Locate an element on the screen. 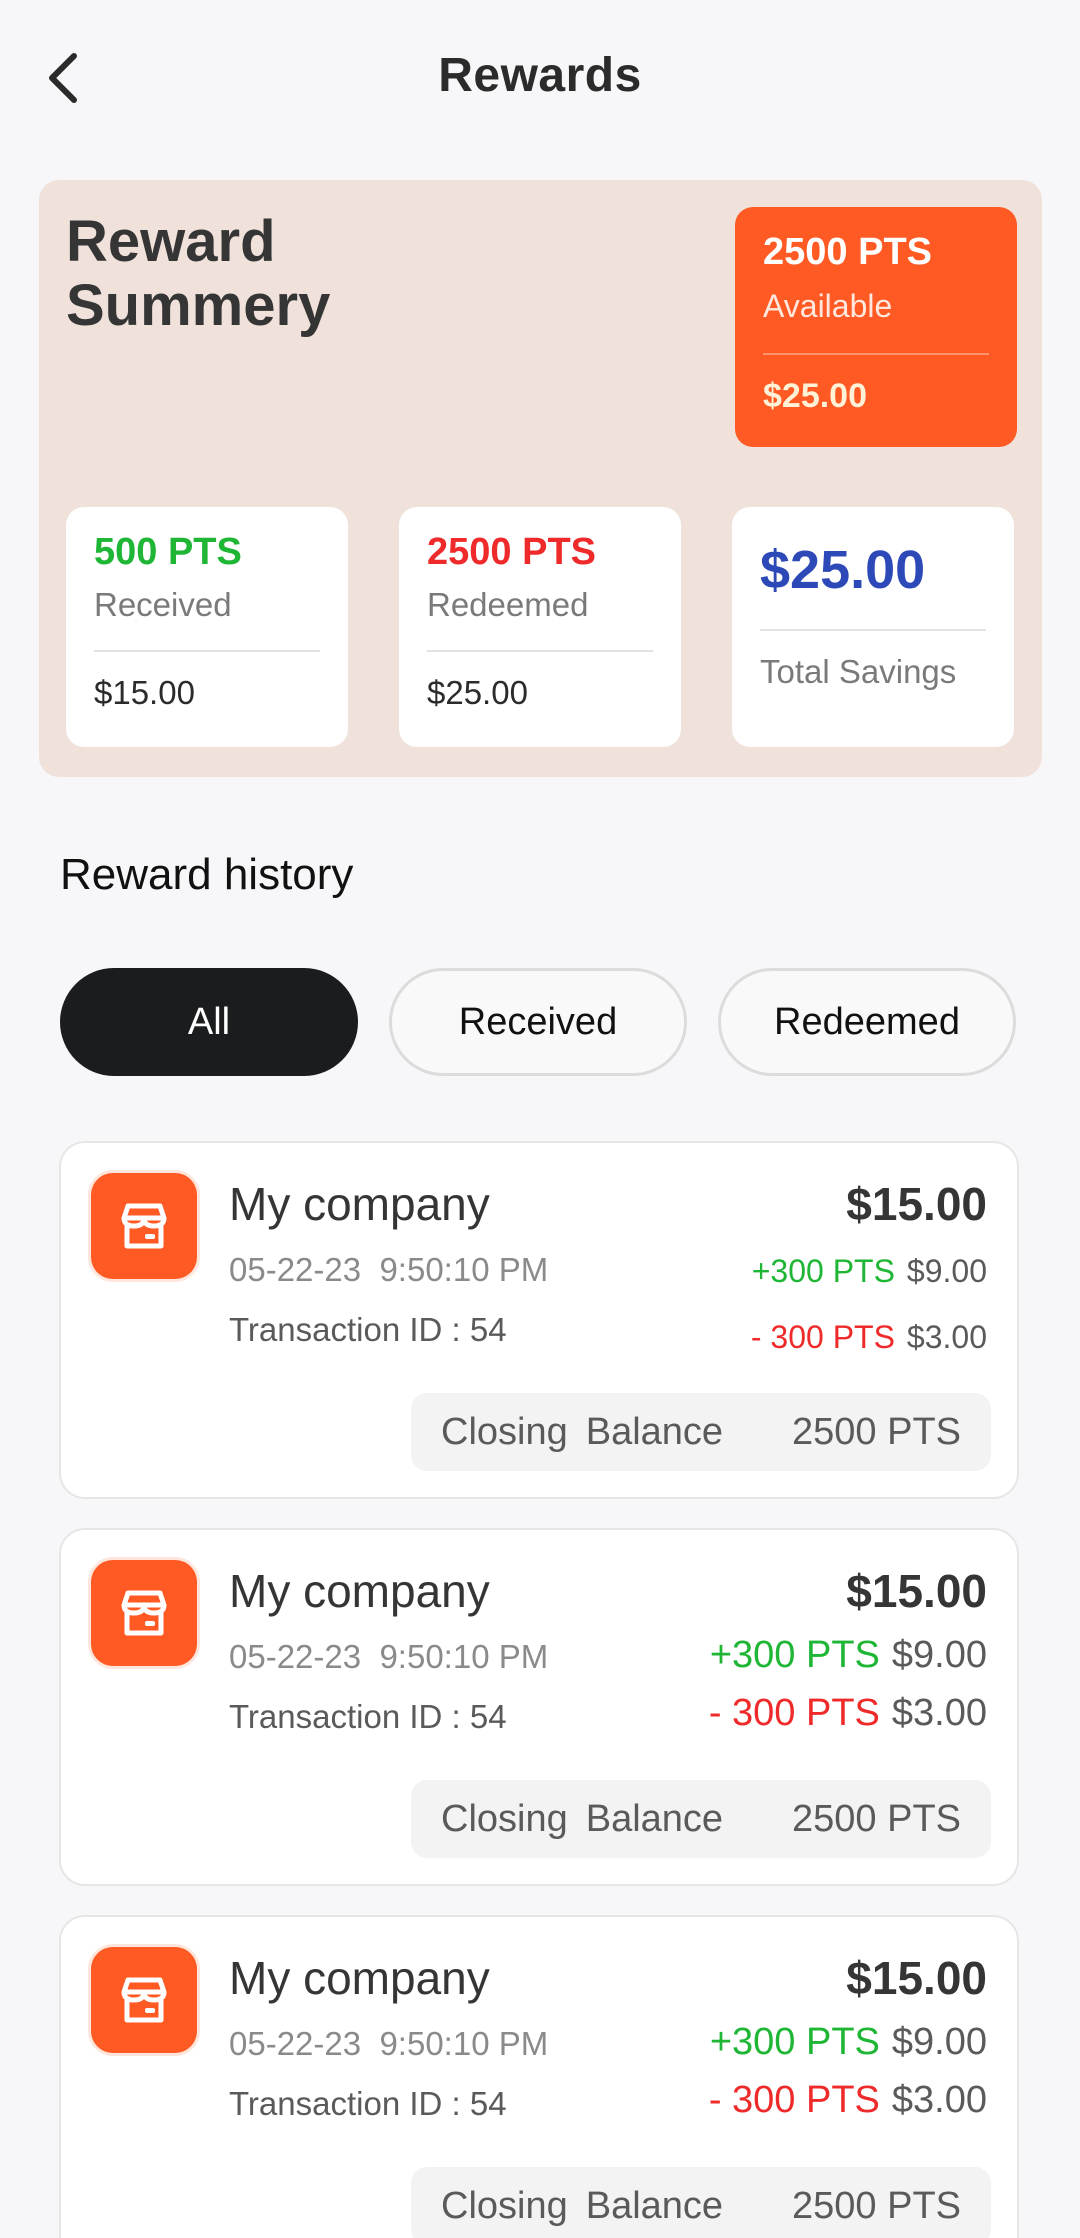 This screenshot has height=2238, width=1080. available-points-card: 2500 PTS Available $25.00 is located at coordinates (876, 327).